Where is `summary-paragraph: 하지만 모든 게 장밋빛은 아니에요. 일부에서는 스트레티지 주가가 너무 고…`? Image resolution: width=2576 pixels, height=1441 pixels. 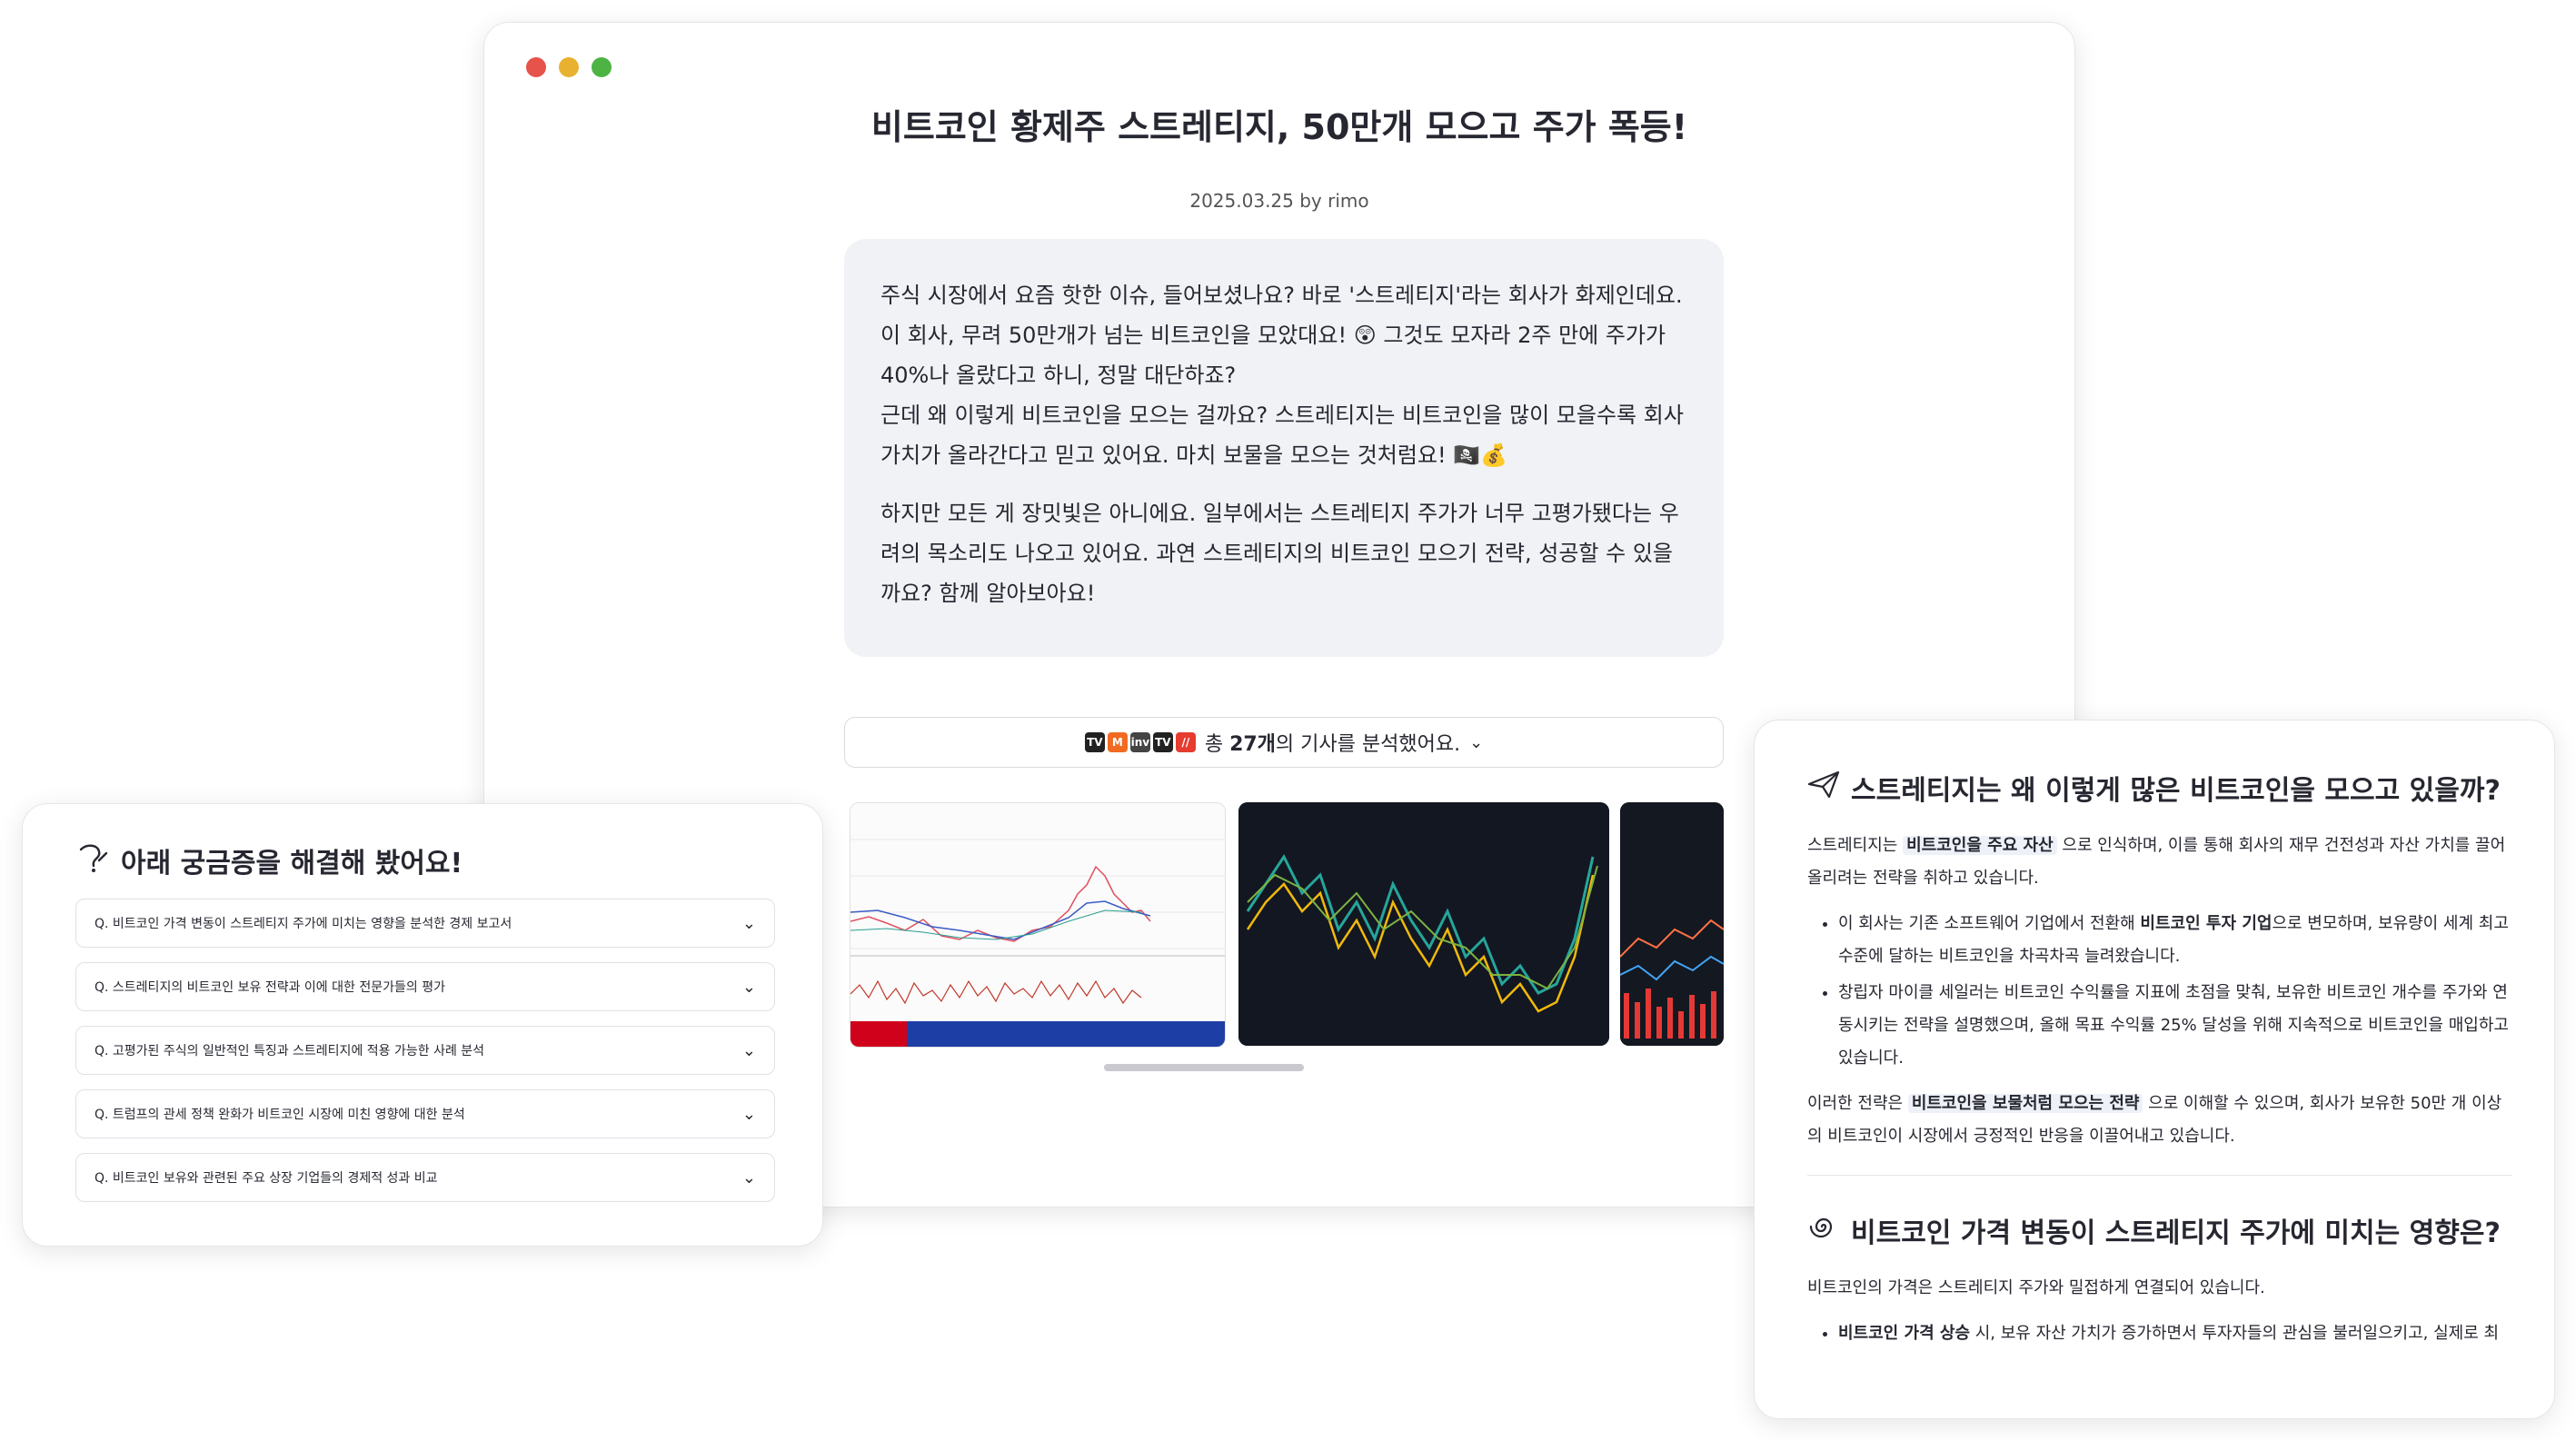
summary-paragraph: 하지만 모든 게 장밋빛은 아니에요. 일부에서는 스트레티지 주가가 너무 고… is located at coordinates (1284, 553).